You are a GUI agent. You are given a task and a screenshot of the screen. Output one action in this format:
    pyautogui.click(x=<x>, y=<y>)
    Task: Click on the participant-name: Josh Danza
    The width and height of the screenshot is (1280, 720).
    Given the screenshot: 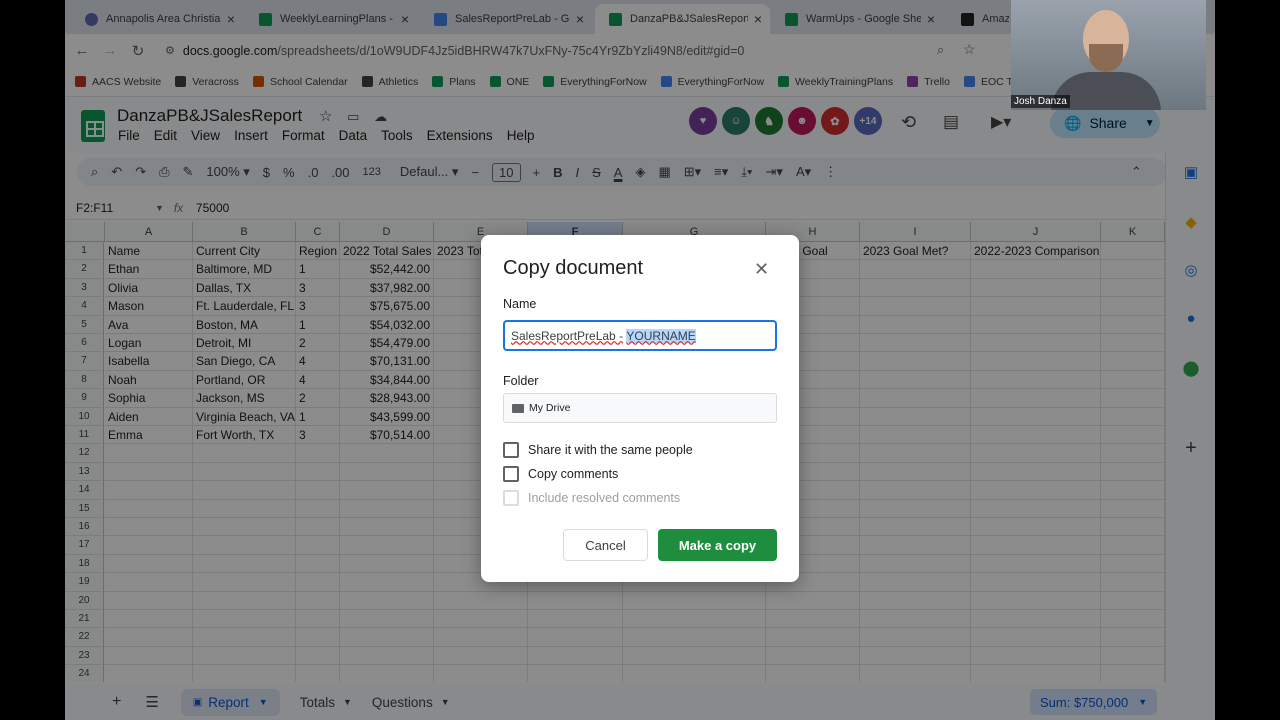 What is the action you would take?
    pyautogui.click(x=1040, y=101)
    